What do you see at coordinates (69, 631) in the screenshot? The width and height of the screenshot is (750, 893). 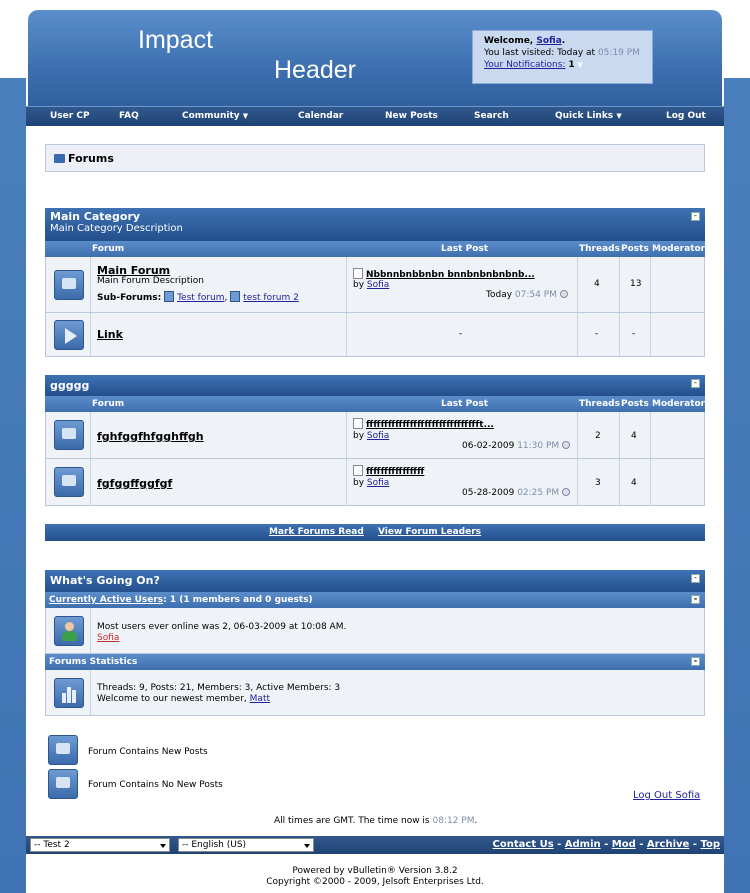 I see `user-icon` at bounding box center [69, 631].